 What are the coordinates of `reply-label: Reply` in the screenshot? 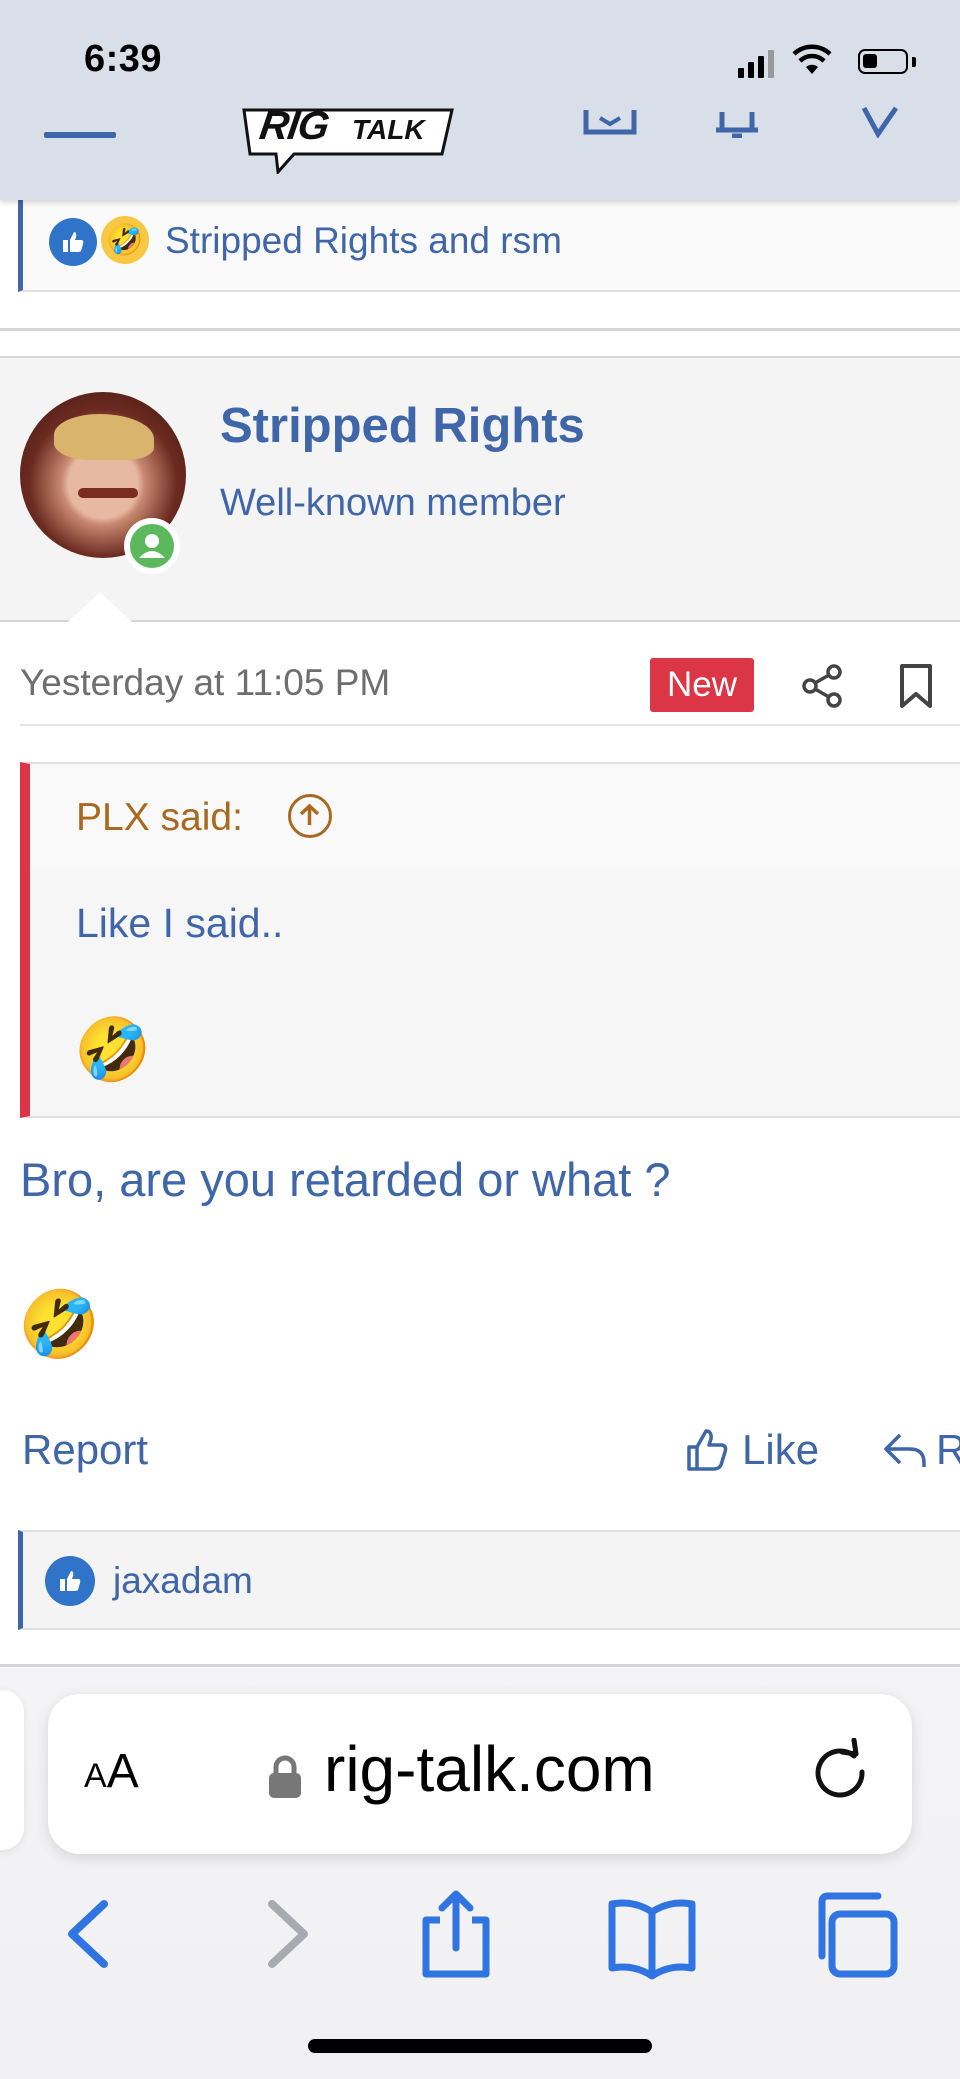 It's located at (948, 1449).